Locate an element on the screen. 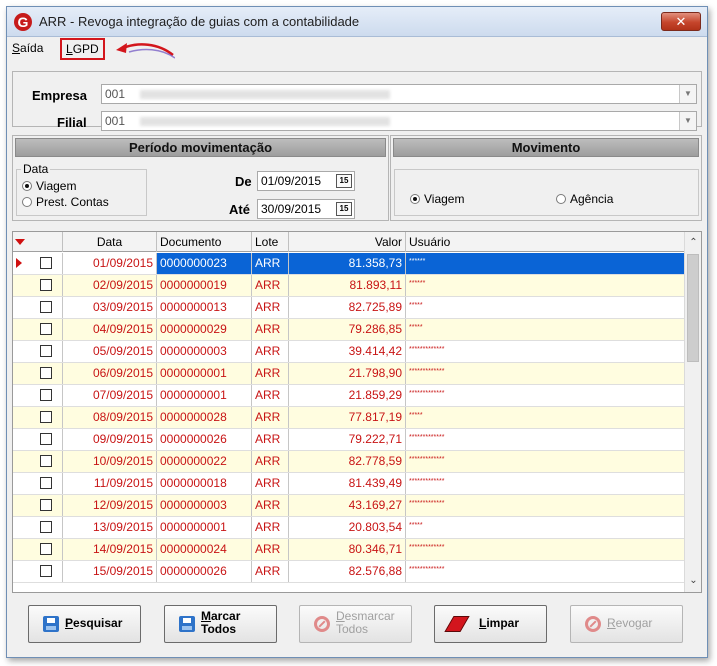 Image resolution: width=717 pixels, height=666 pixels. table-row: 02/09/2015 0000000019 ARR 81.893,11 ****** is located at coordinates (349, 286).